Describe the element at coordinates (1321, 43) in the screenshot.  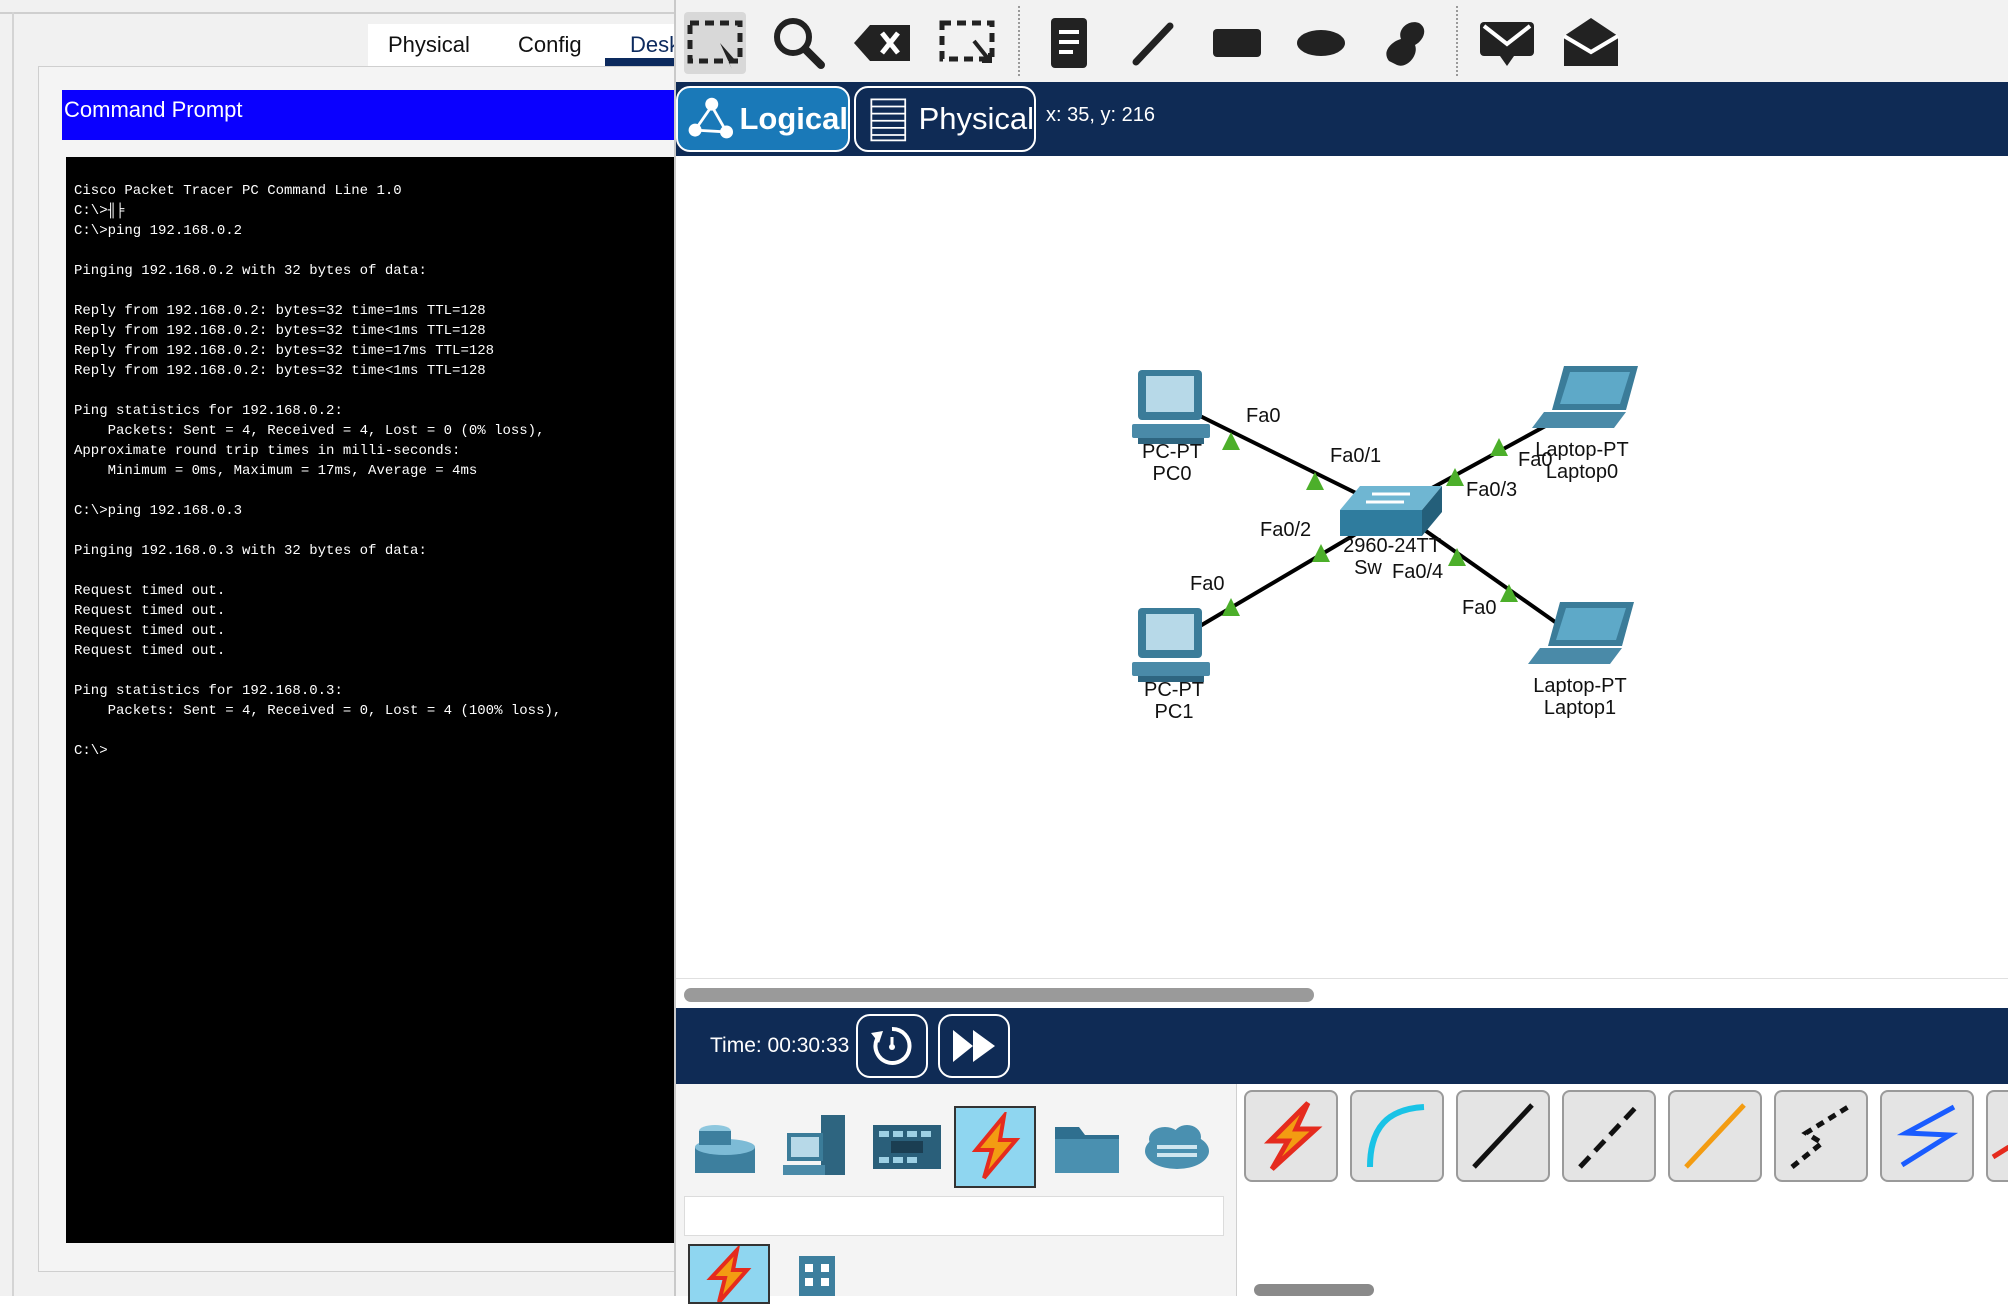
I see `ellipse-icon` at that location.